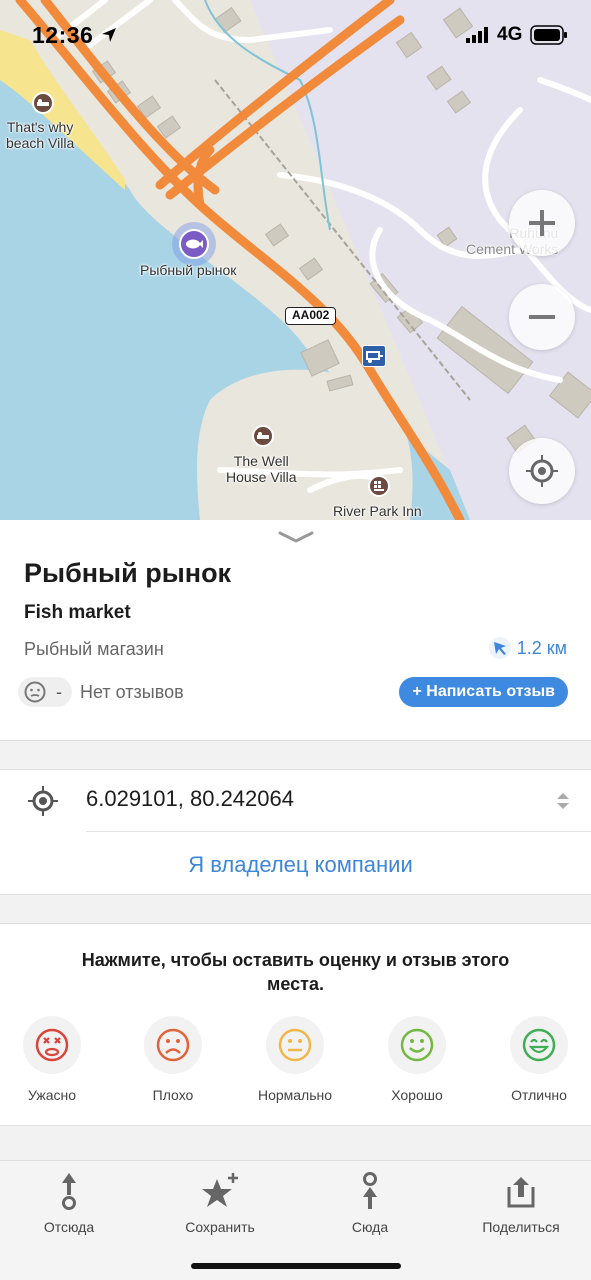 This screenshot has width=591, height=1280. What do you see at coordinates (128, 573) in the screenshot?
I see `place-title: Рыбный рынок` at bounding box center [128, 573].